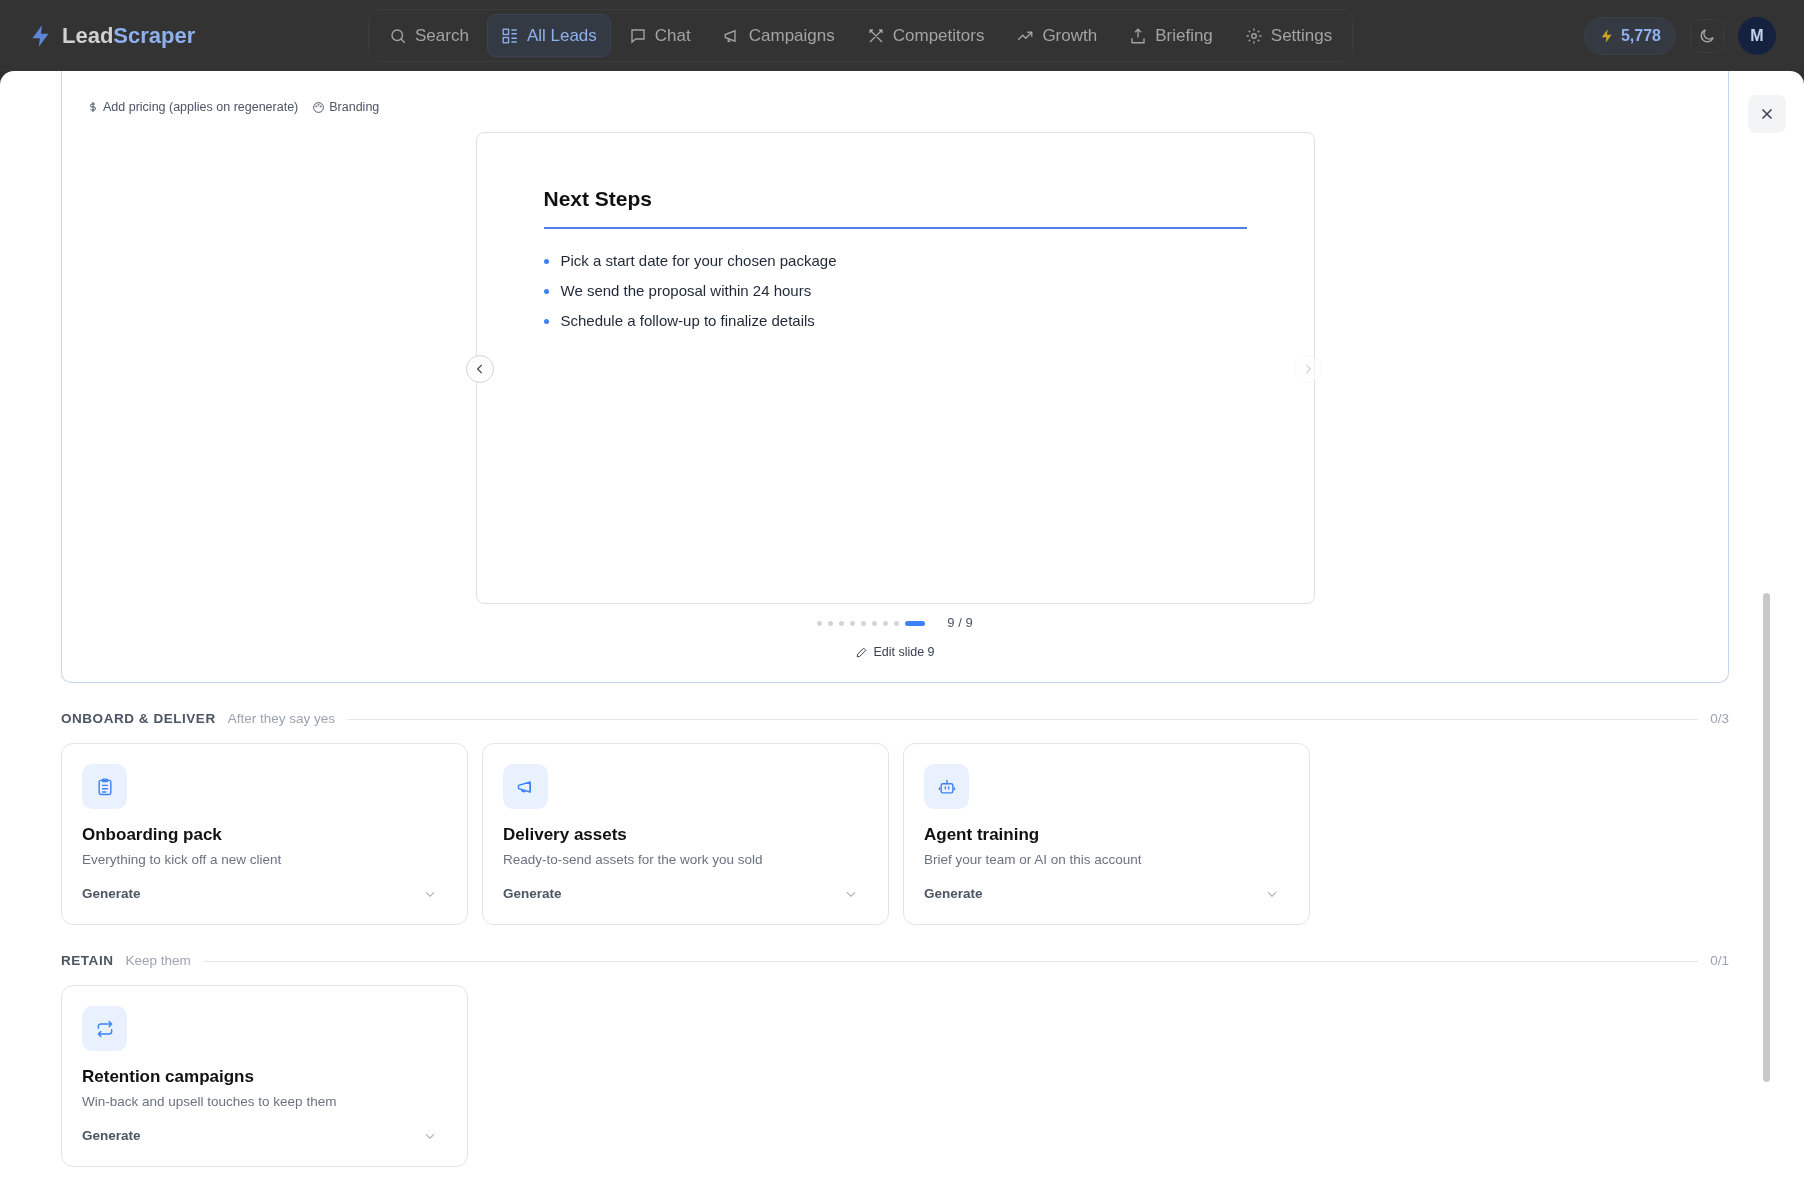 The width and height of the screenshot is (1804, 1178). Describe the element at coordinates (862, 652) in the screenshot. I see `pencil-icon` at that location.